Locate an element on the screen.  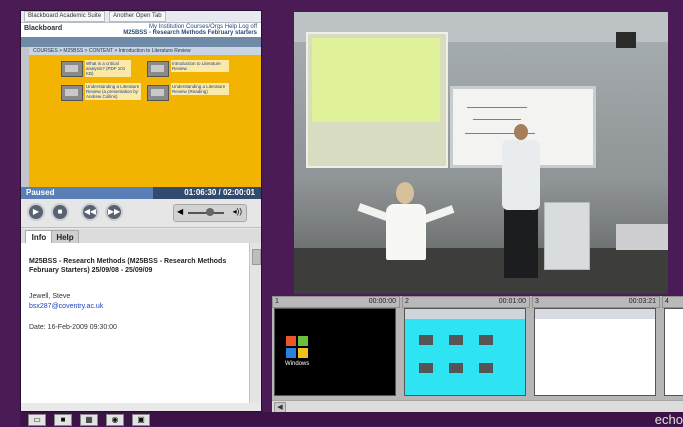
stop-button: ■ is located at coordinates (60, 212).